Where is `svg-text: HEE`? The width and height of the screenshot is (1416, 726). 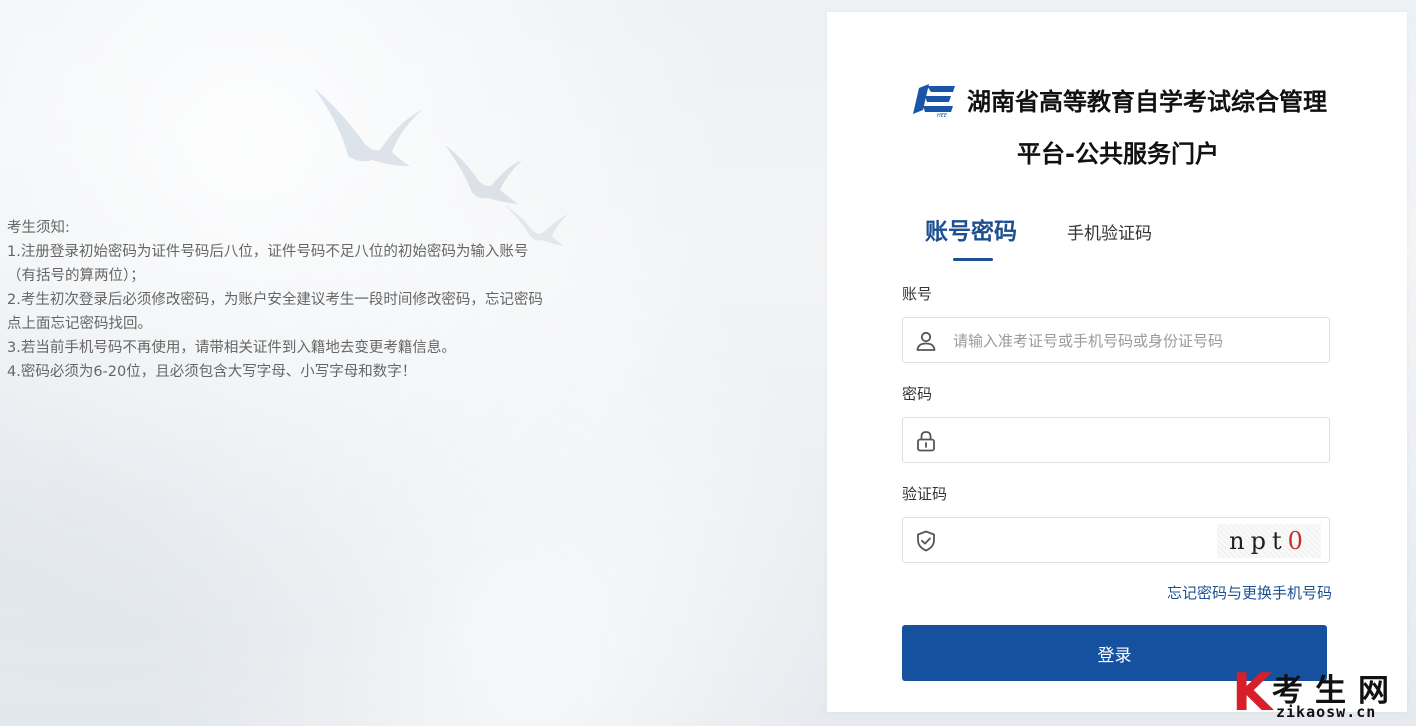 svg-text: HEE is located at coordinates (942, 115).